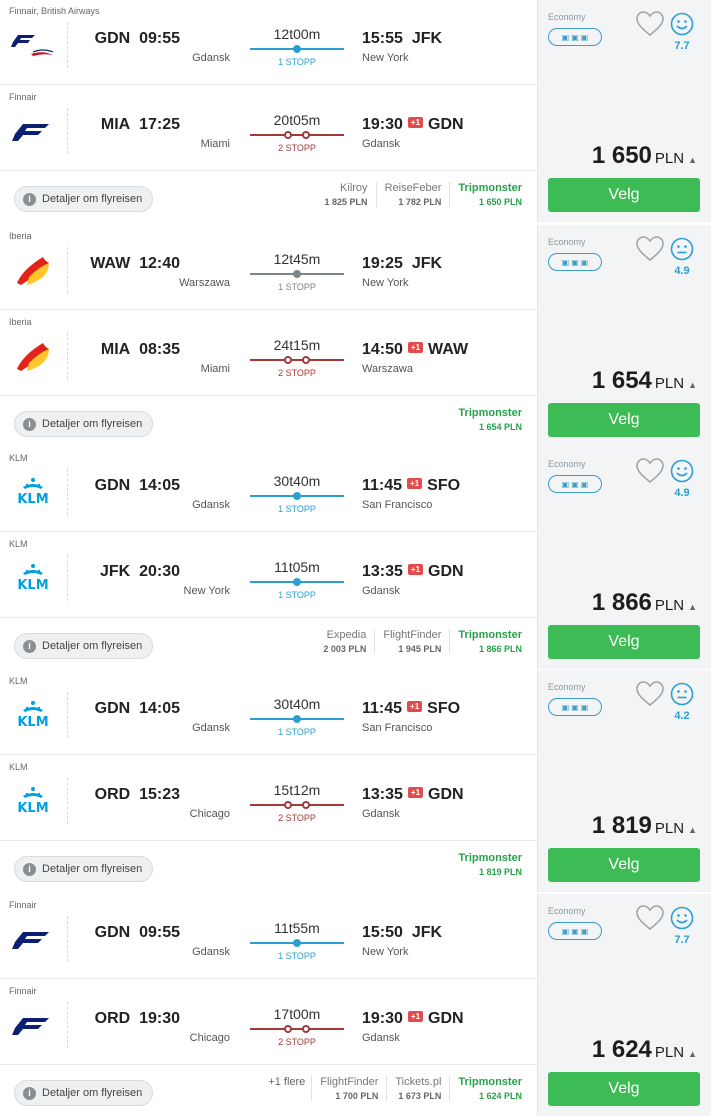 The image size is (711, 1118). What do you see at coordinates (382, 263) in the screenshot?
I see `arrival-time: 19:25` at bounding box center [382, 263].